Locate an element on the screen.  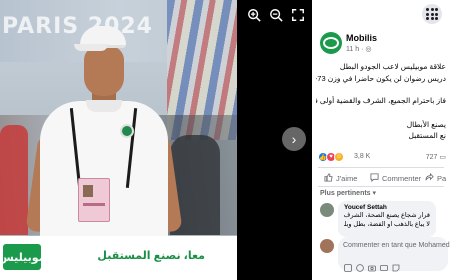
post-text-line: يصنع الأبطال is located at coordinates (426, 124).